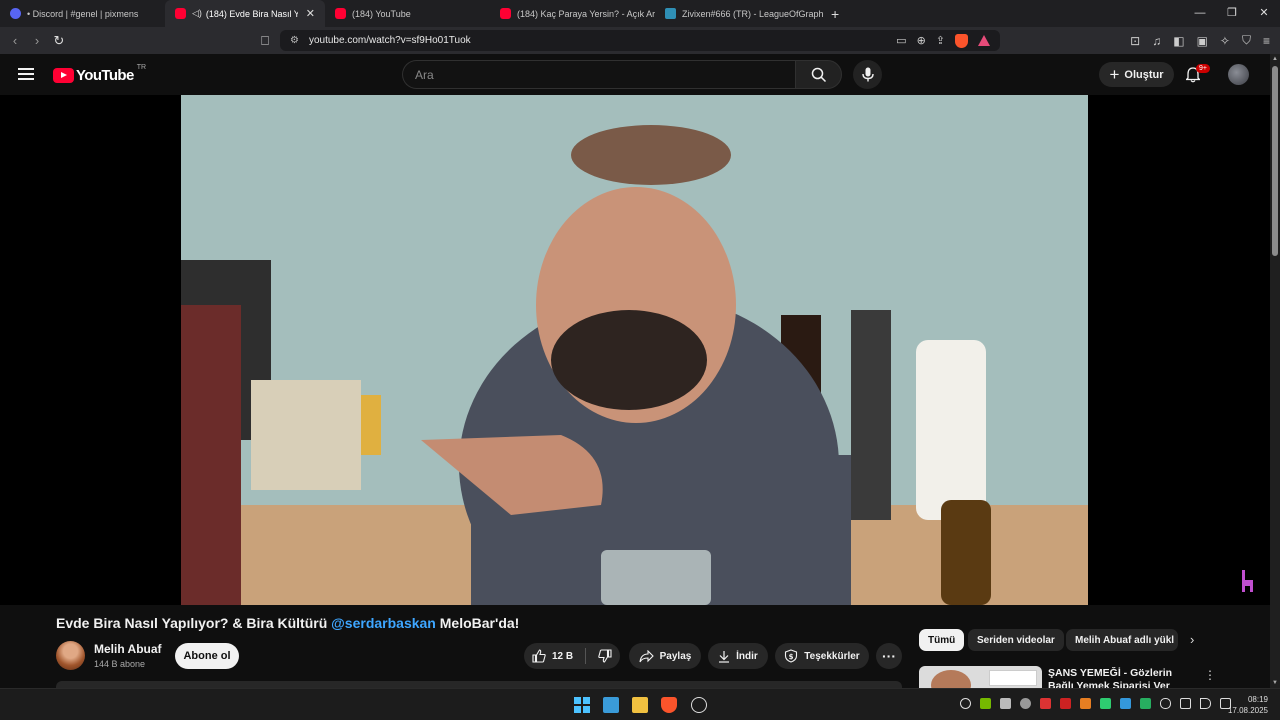 The height and width of the screenshot is (720, 1280). I want to click on llama-icon, so click(1247, 581).